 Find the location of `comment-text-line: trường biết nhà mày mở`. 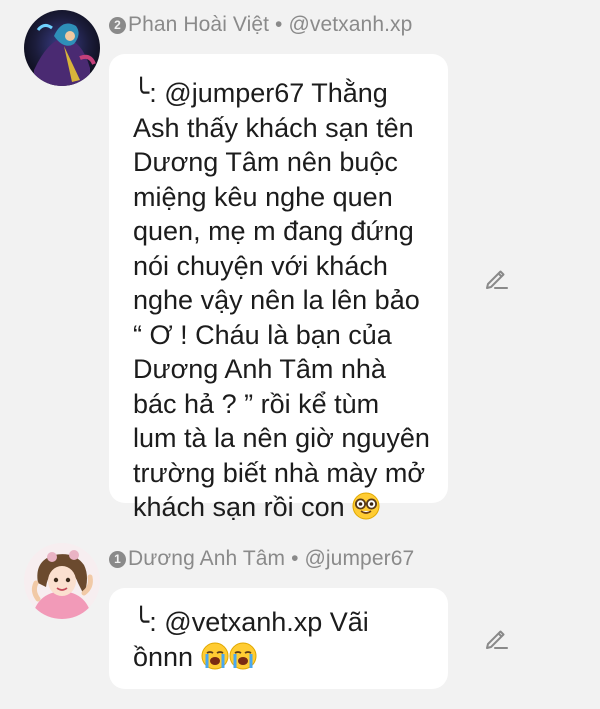

comment-text-line: trường biết nhà mày mở is located at coordinates (279, 472).